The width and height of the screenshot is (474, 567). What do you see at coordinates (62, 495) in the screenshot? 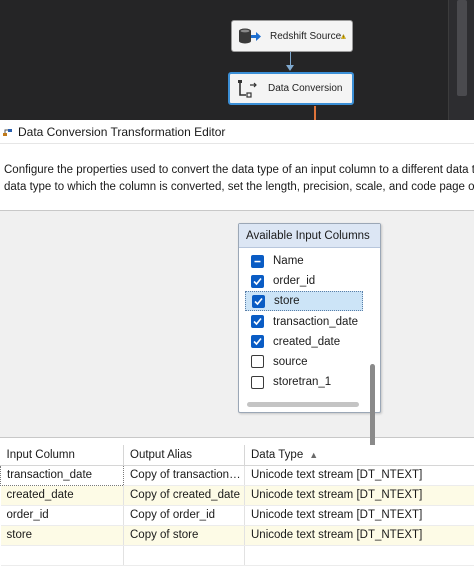
I see `cell-input-column: created_date` at bounding box center [62, 495].